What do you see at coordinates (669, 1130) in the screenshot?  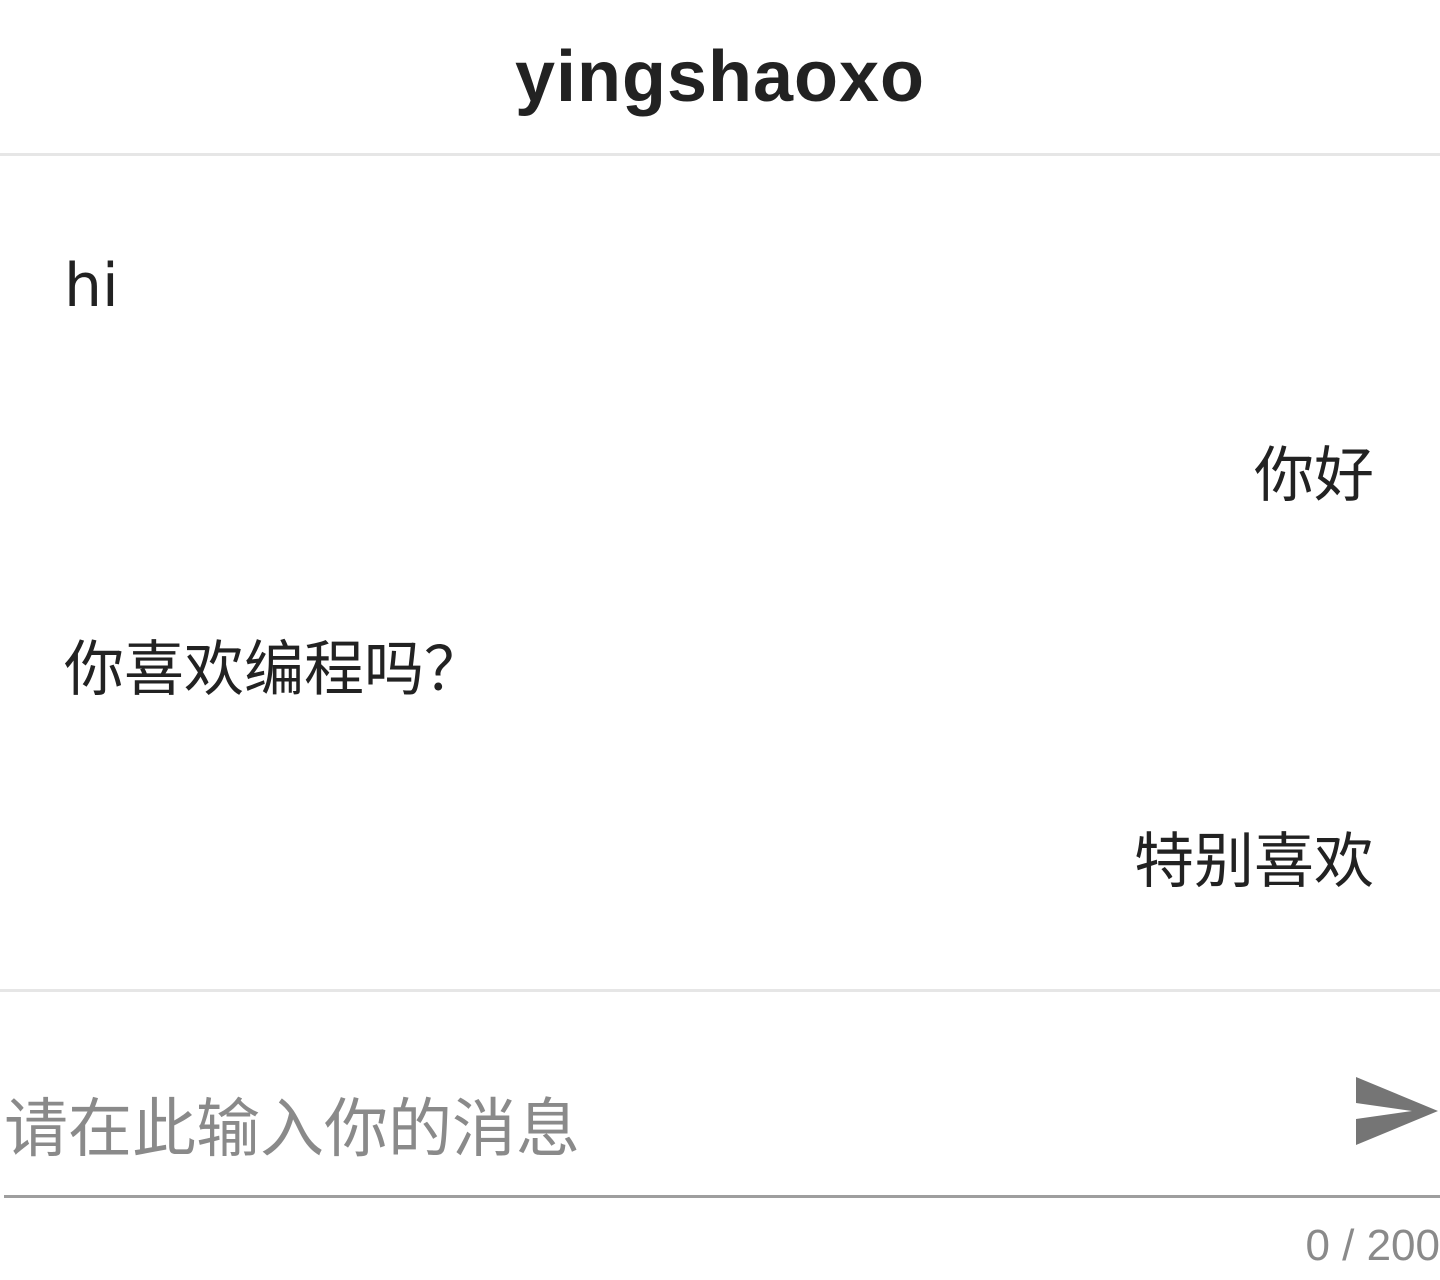 I see `message-input` at bounding box center [669, 1130].